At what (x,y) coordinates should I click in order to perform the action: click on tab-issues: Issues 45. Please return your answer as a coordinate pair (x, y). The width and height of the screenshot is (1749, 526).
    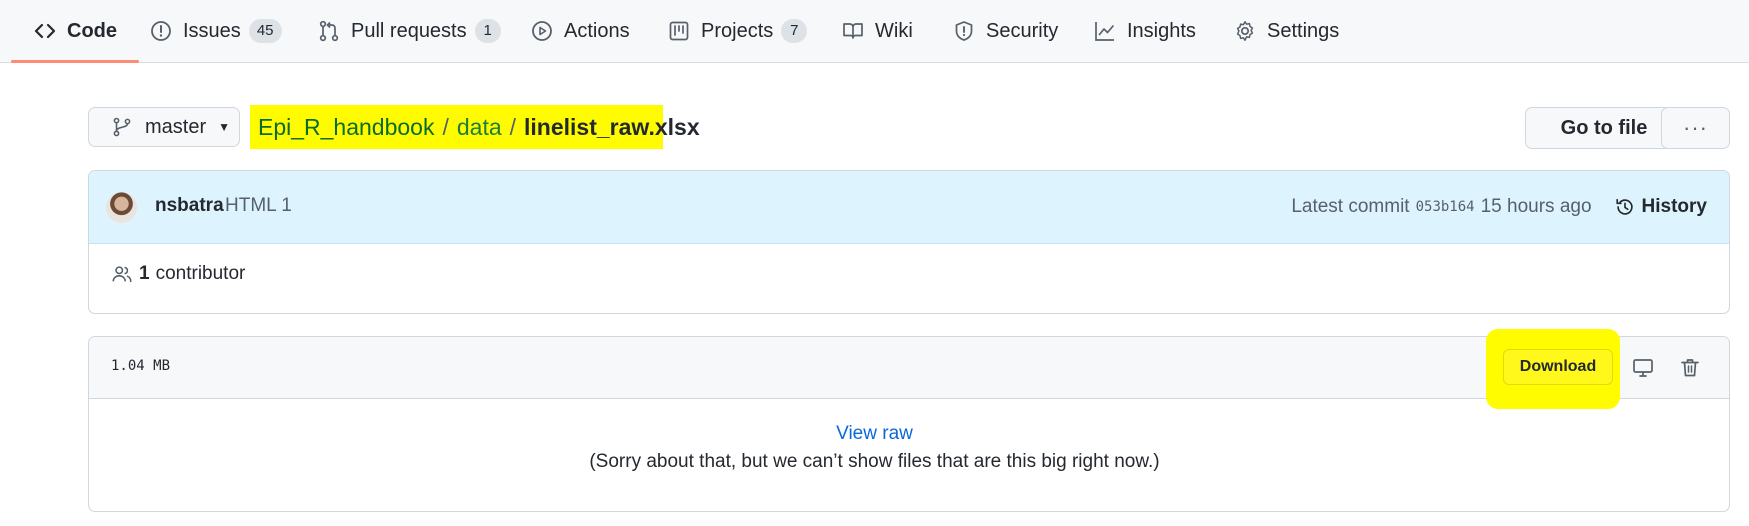
    Looking at the image, I should click on (215, 31).